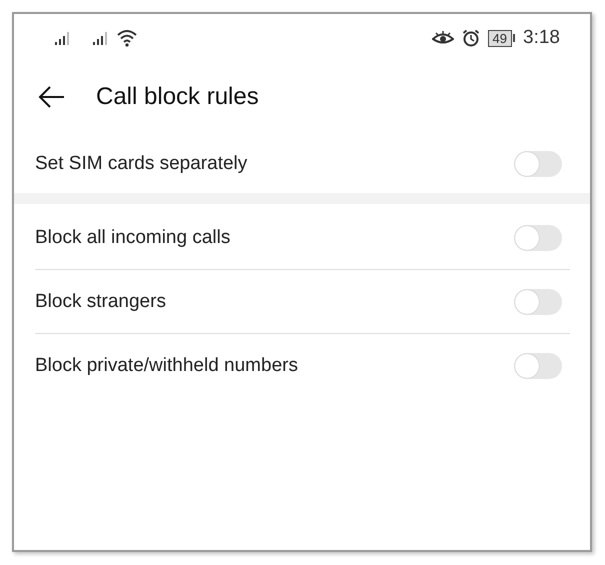 This screenshot has height=565, width=605. I want to click on back-icon, so click(52, 97).